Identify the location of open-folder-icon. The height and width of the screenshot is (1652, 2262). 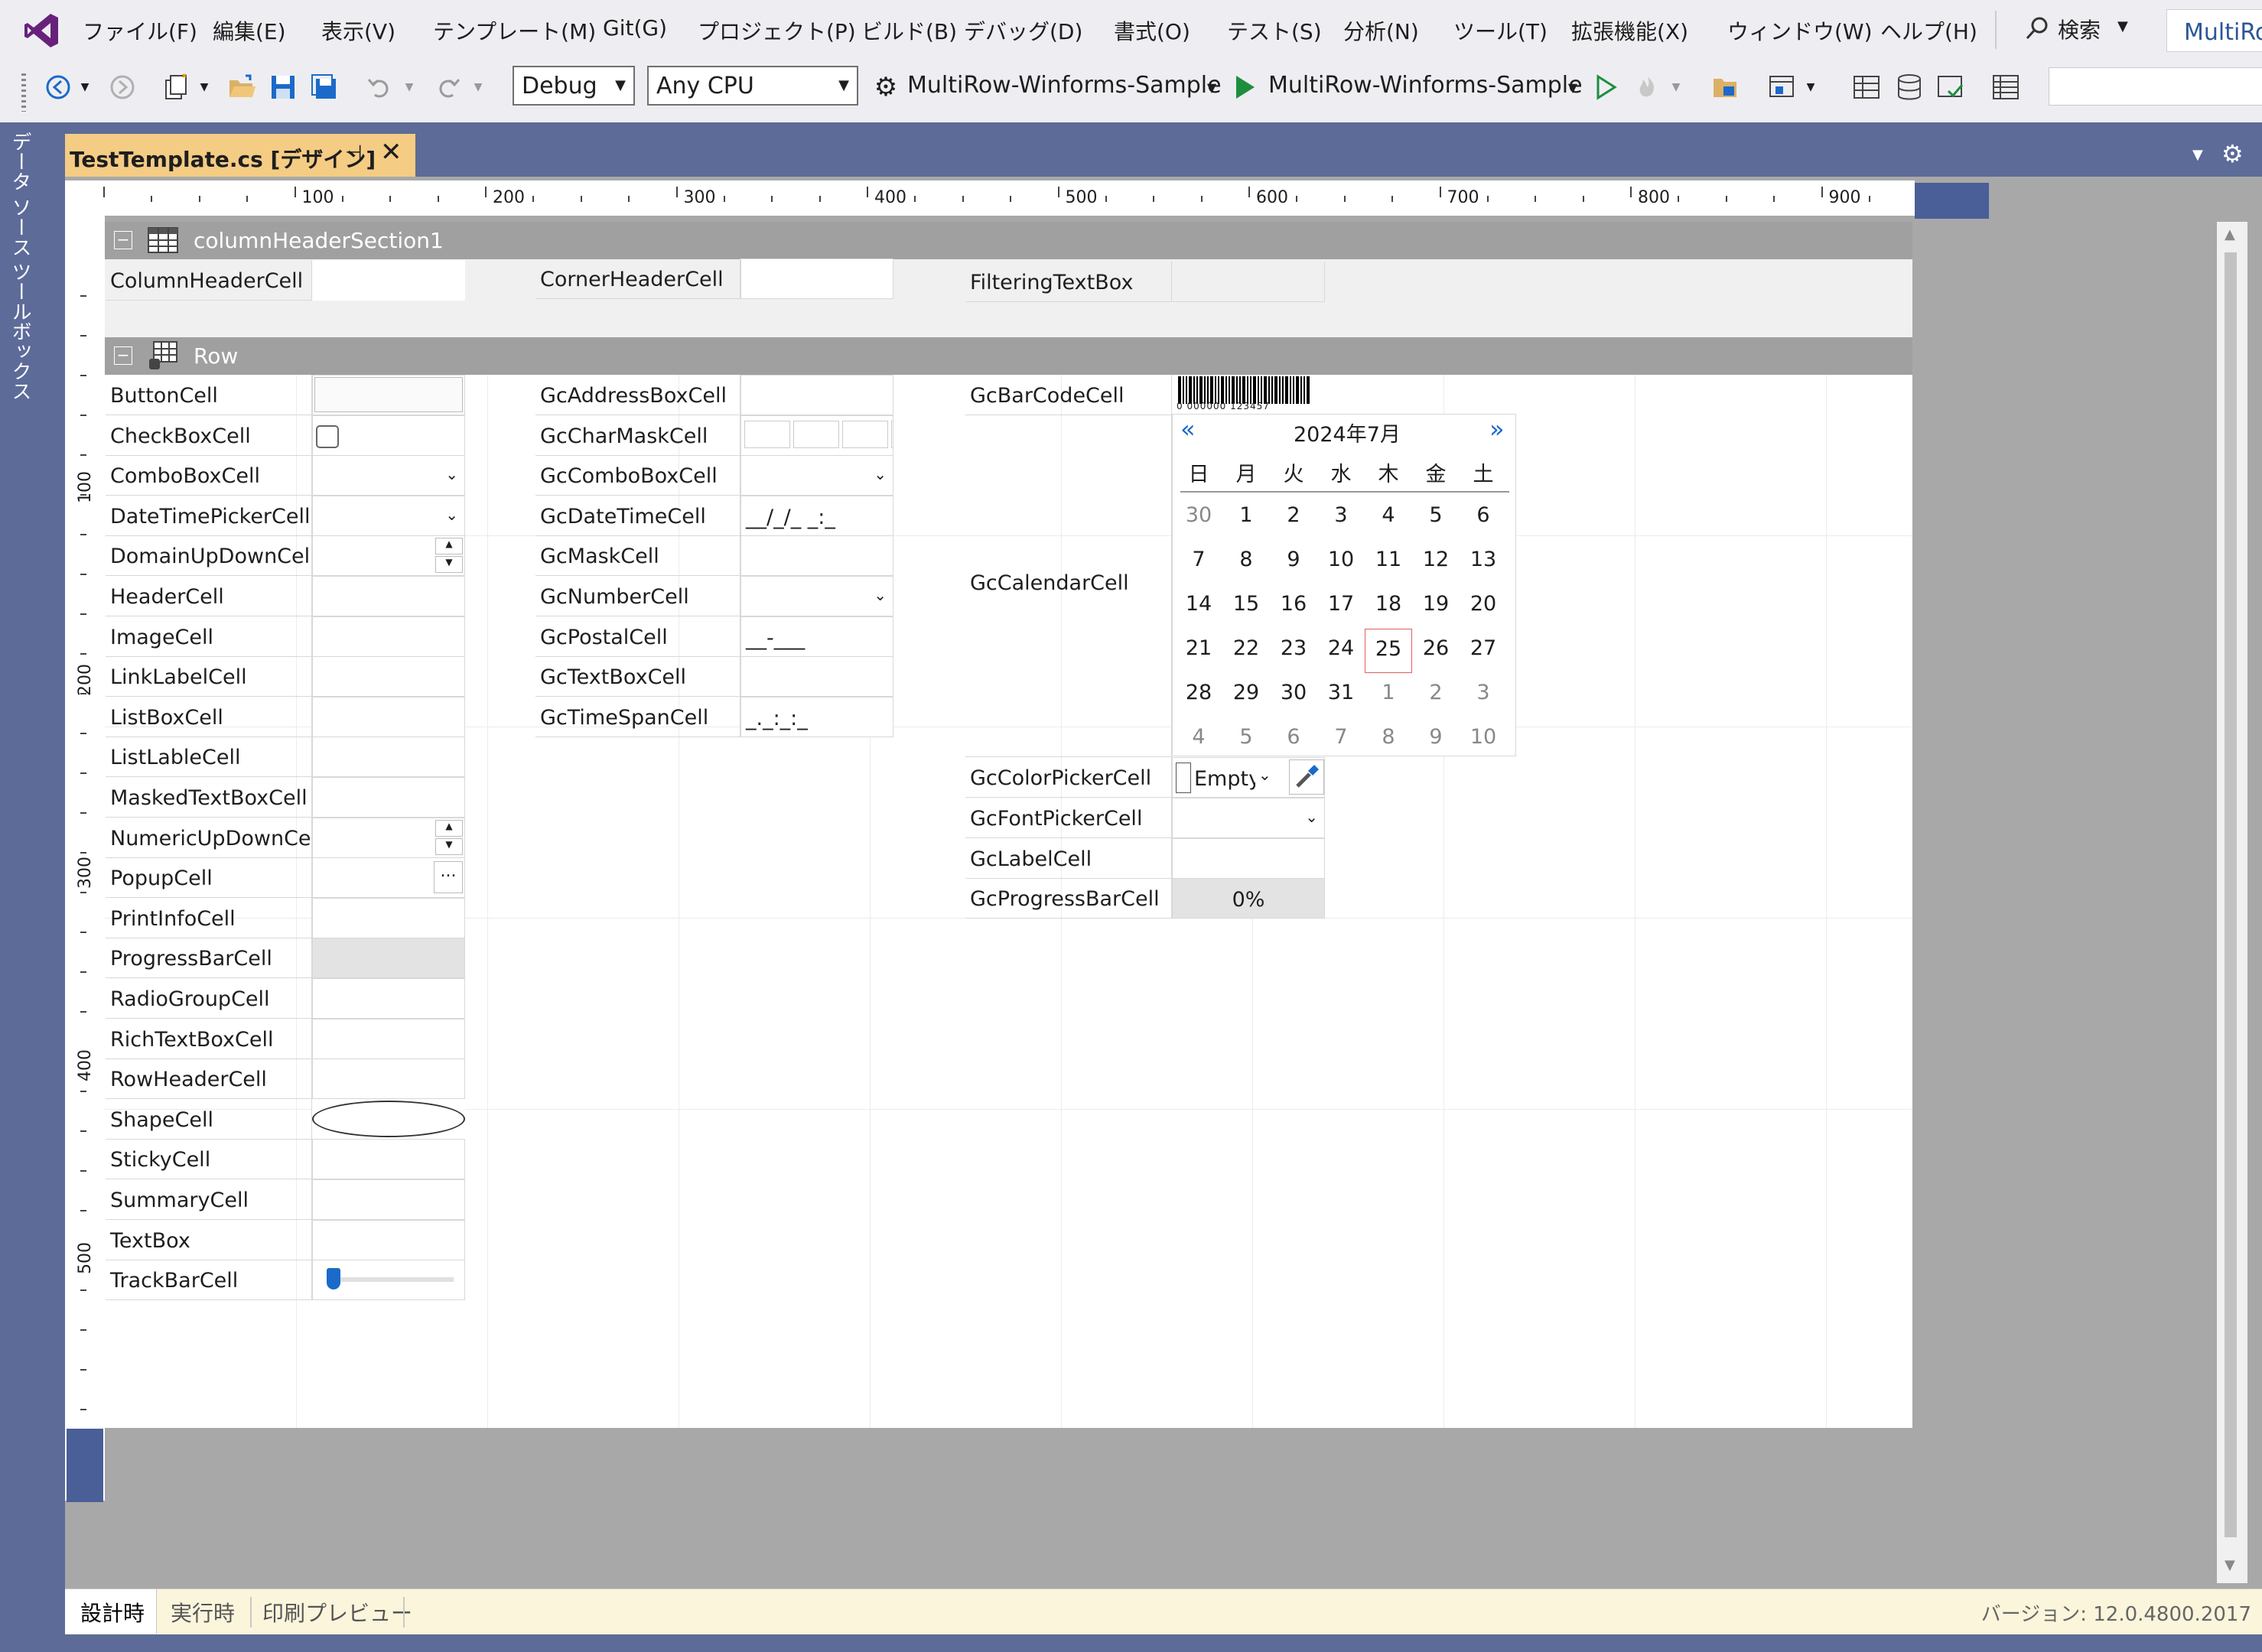
(241, 87).